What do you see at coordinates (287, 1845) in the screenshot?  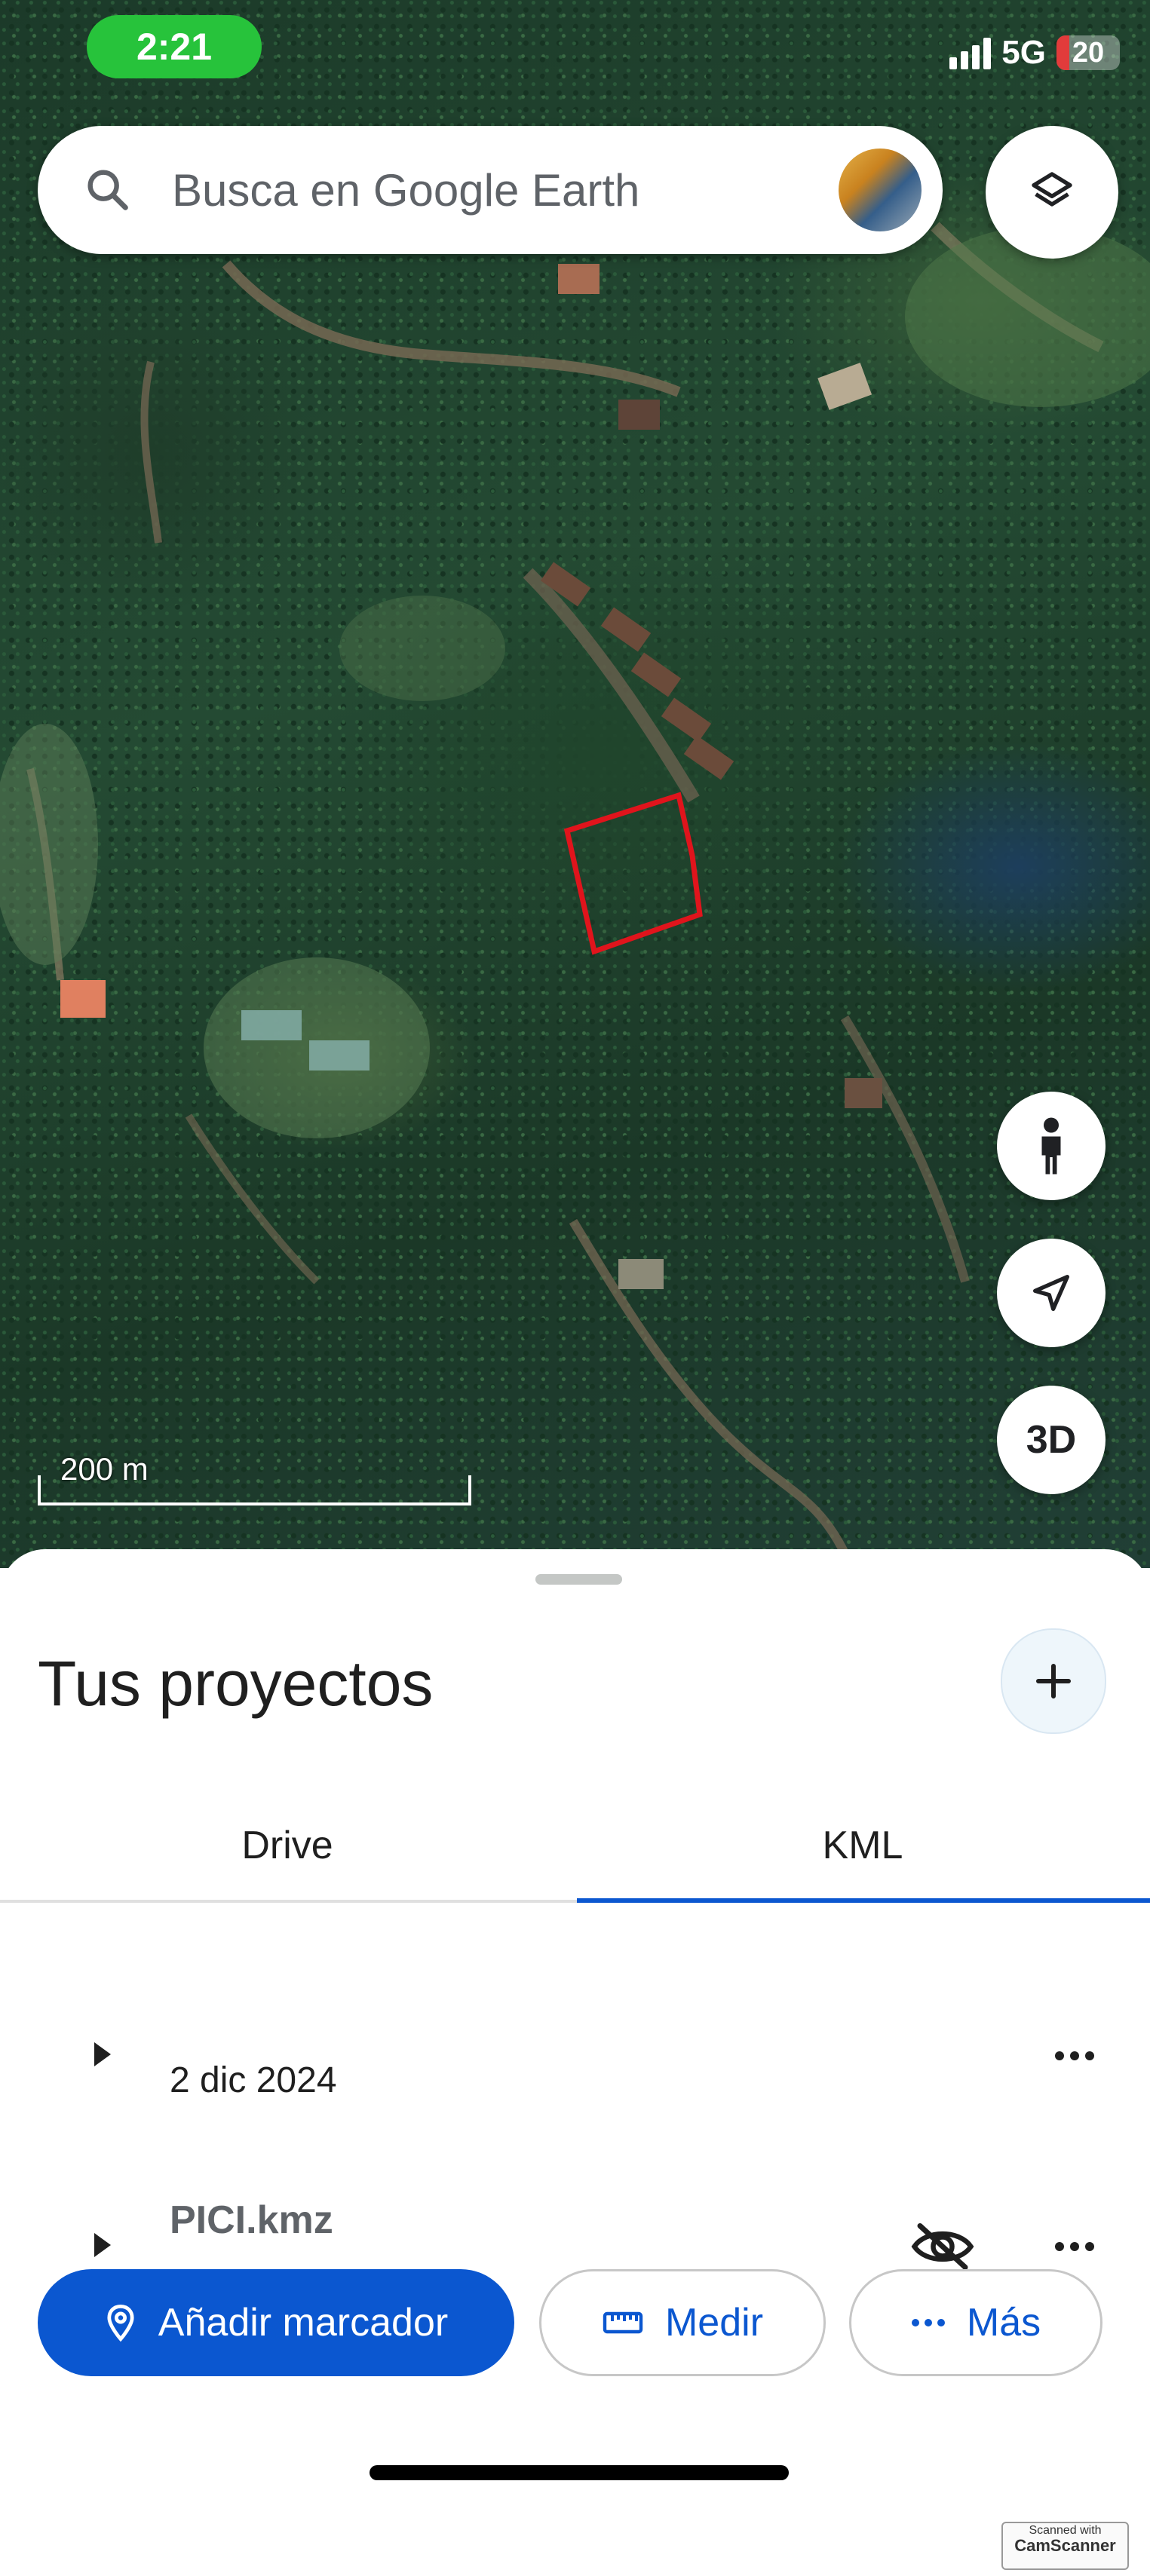 I see `tab-drive: Drive` at bounding box center [287, 1845].